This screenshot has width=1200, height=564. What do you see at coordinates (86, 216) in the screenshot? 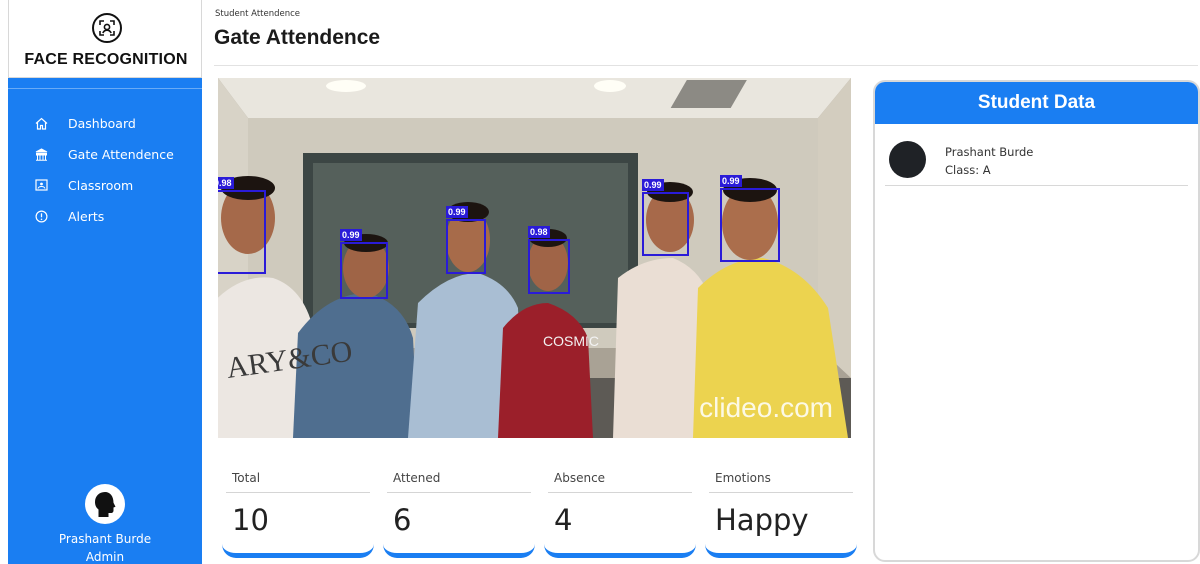
I see `sidebar-item-label: Alerts` at bounding box center [86, 216].